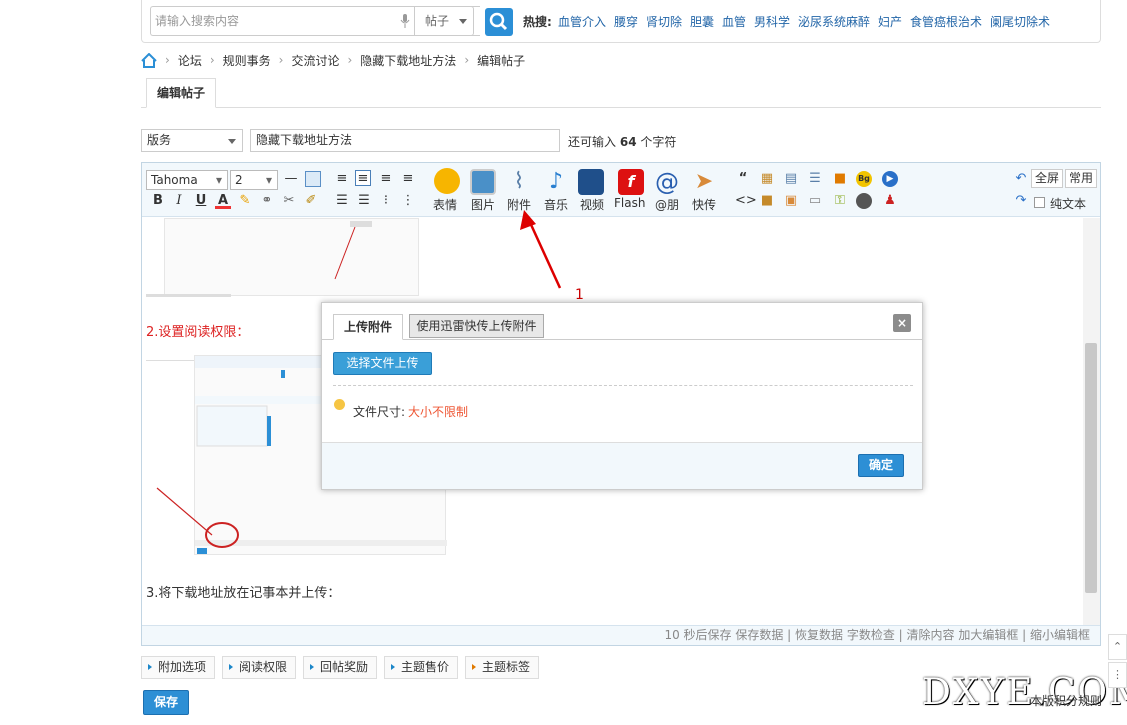 This screenshot has width=1127, height=725. What do you see at coordinates (368, 327) in the screenshot?
I see `tab-upload-attachment: 上传附件` at bounding box center [368, 327].